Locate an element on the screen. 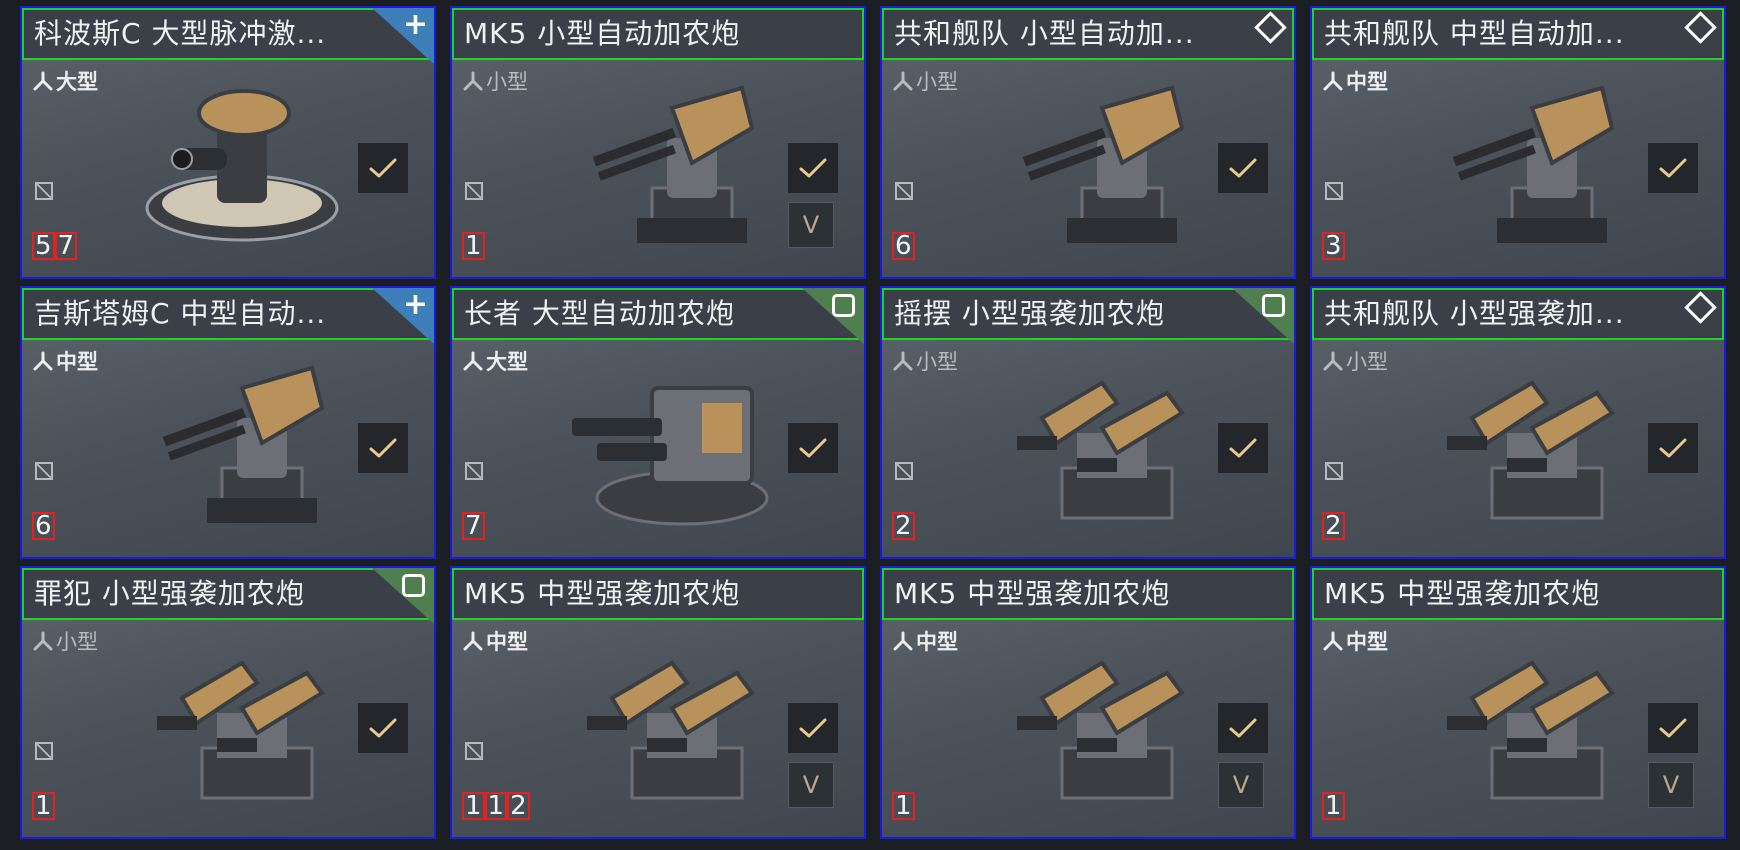  card-title: 长者 大型自动加农炮 is located at coordinates (658, 314).